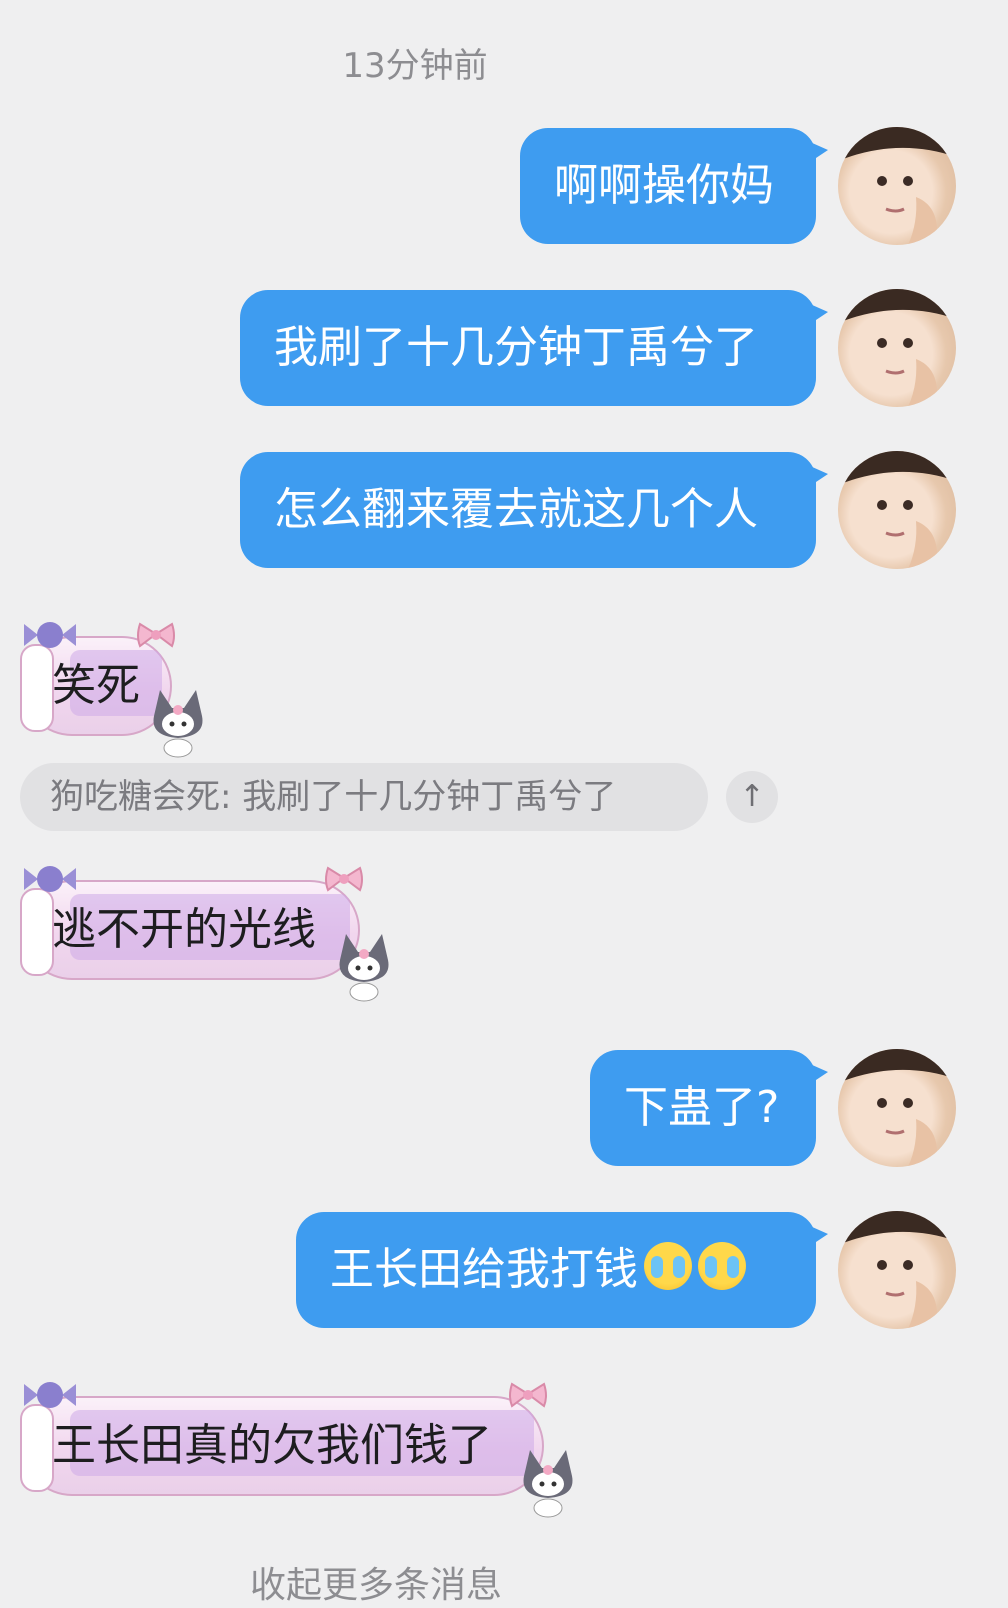  What do you see at coordinates (96, 685) in the screenshot?
I see `message-text: 笑死` at bounding box center [96, 685].